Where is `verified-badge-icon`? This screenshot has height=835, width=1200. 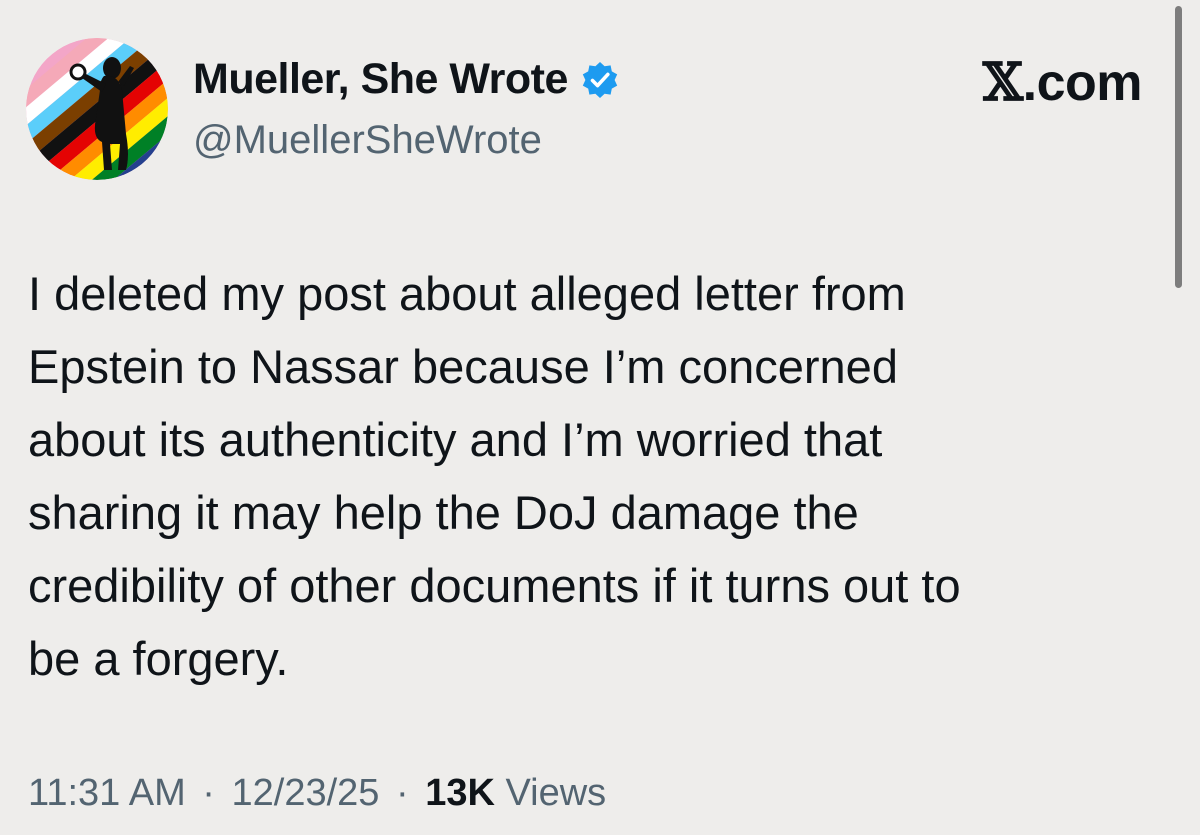 verified-badge-icon is located at coordinates (600, 80).